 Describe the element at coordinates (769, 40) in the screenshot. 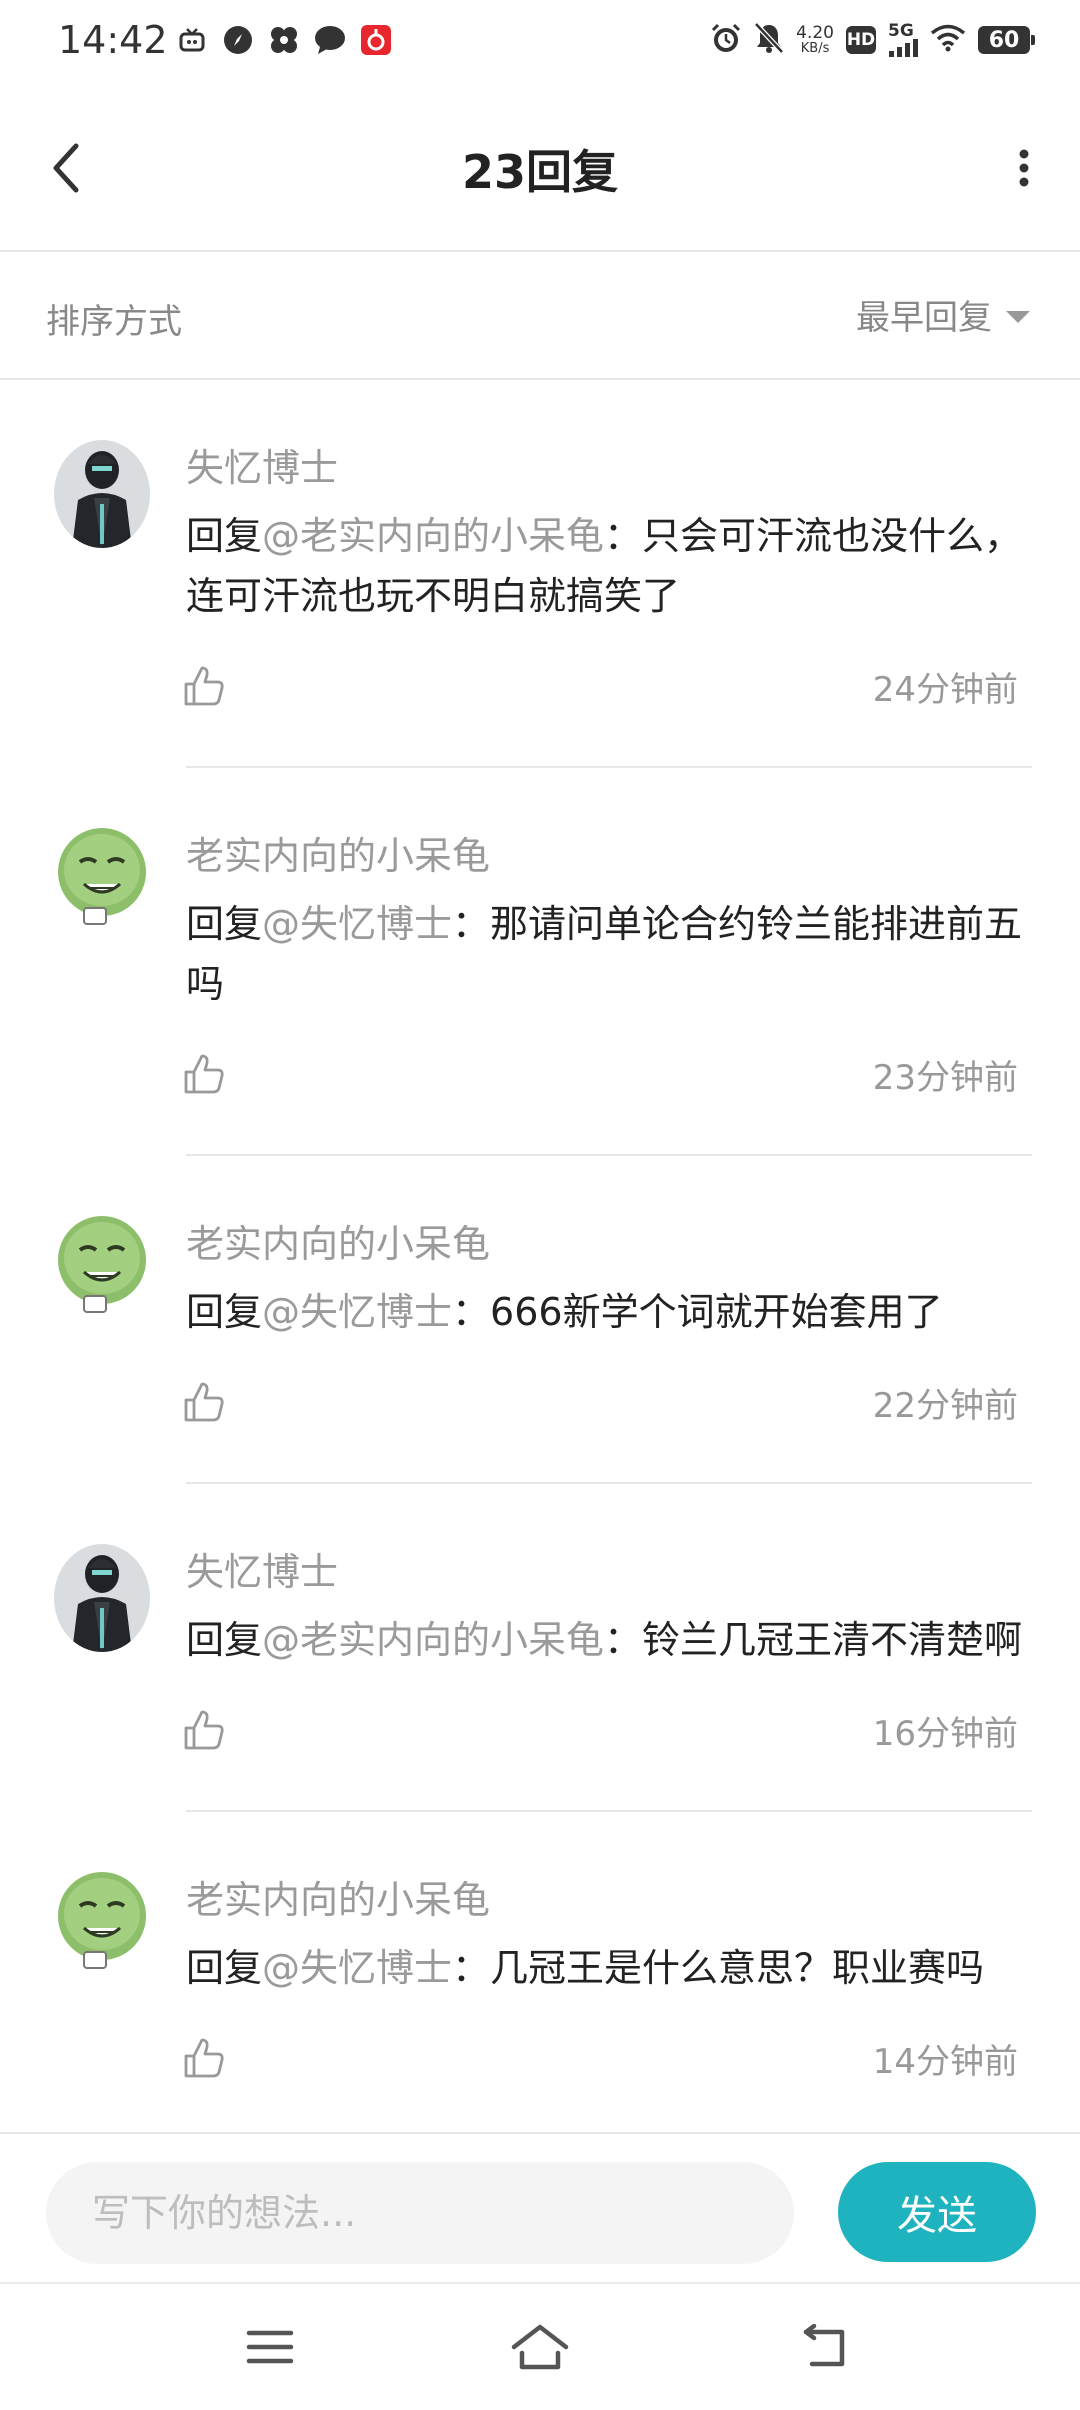

I see `mute-bell-icon` at that location.